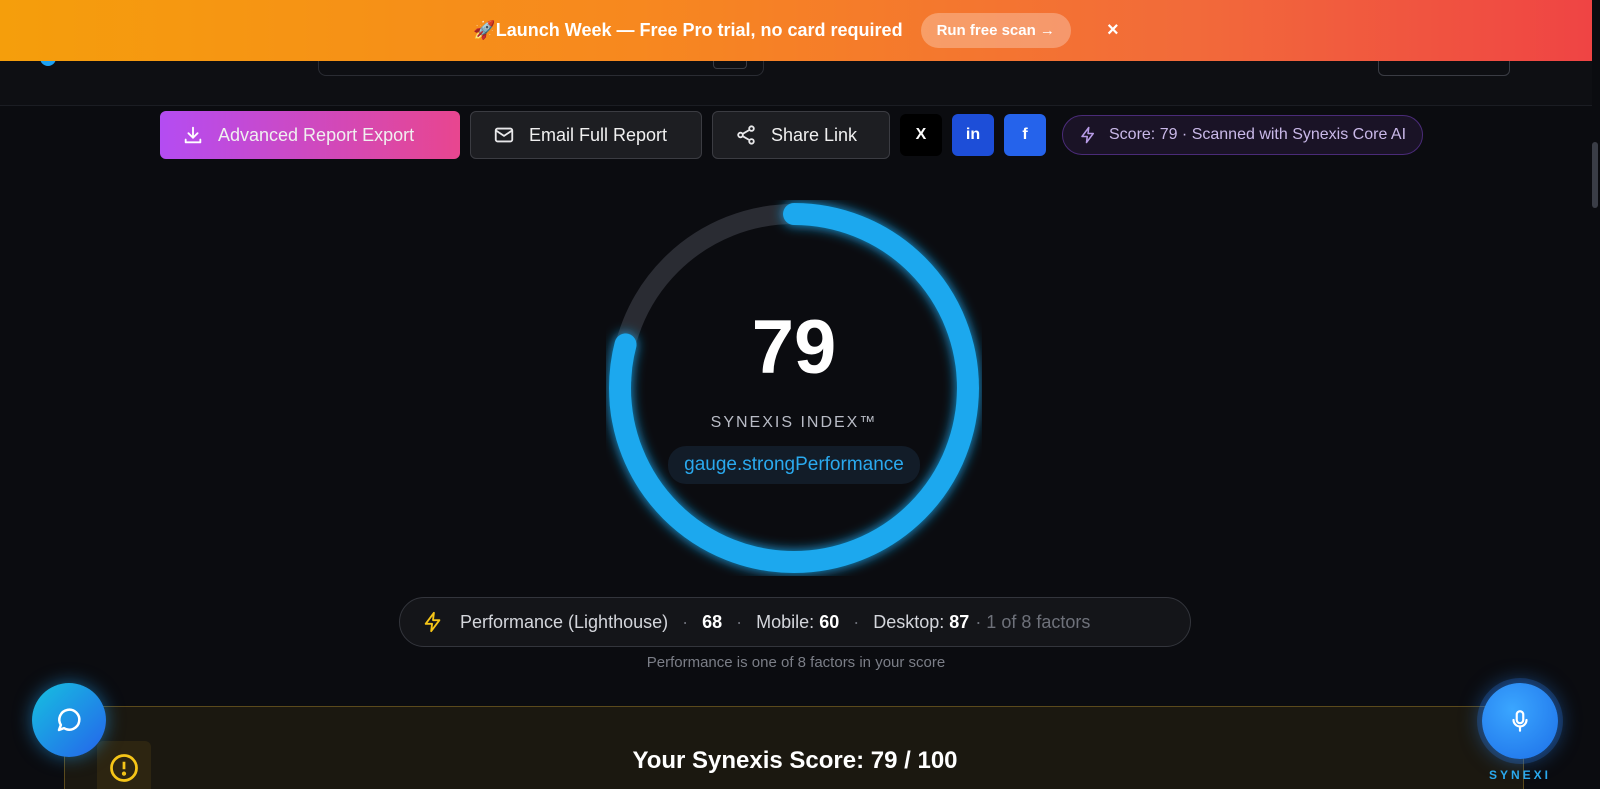 This screenshot has width=1600, height=789. What do you see at coordinates (814, 134) in the screenshot?
I see `share-label: Share Link` at bounding box center [814, 134].